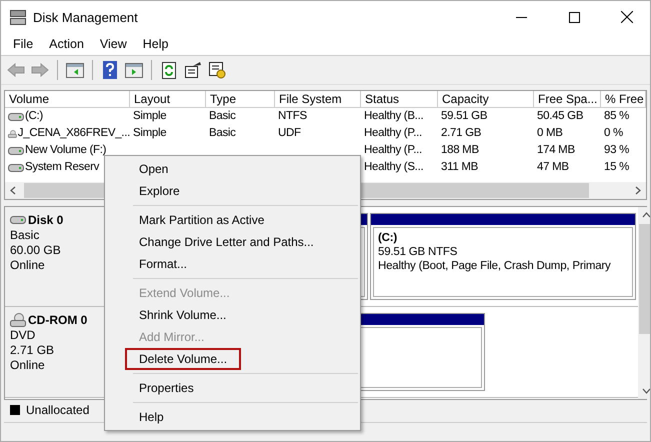 This screenshot has height=442, width=651. Describe the element at coordinates (58, 320) in the screenshot. I see `disk-name: CD-ROM 0` at that location.